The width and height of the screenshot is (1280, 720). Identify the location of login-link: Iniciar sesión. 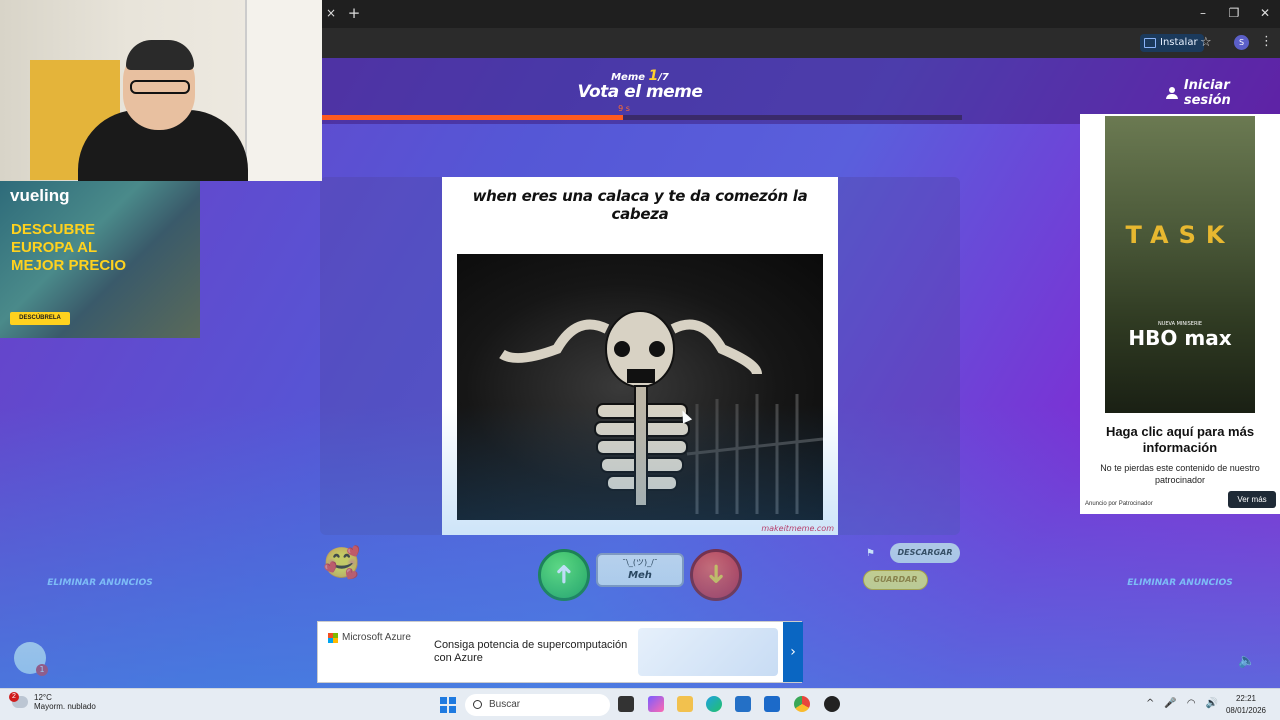
(1223, 93).